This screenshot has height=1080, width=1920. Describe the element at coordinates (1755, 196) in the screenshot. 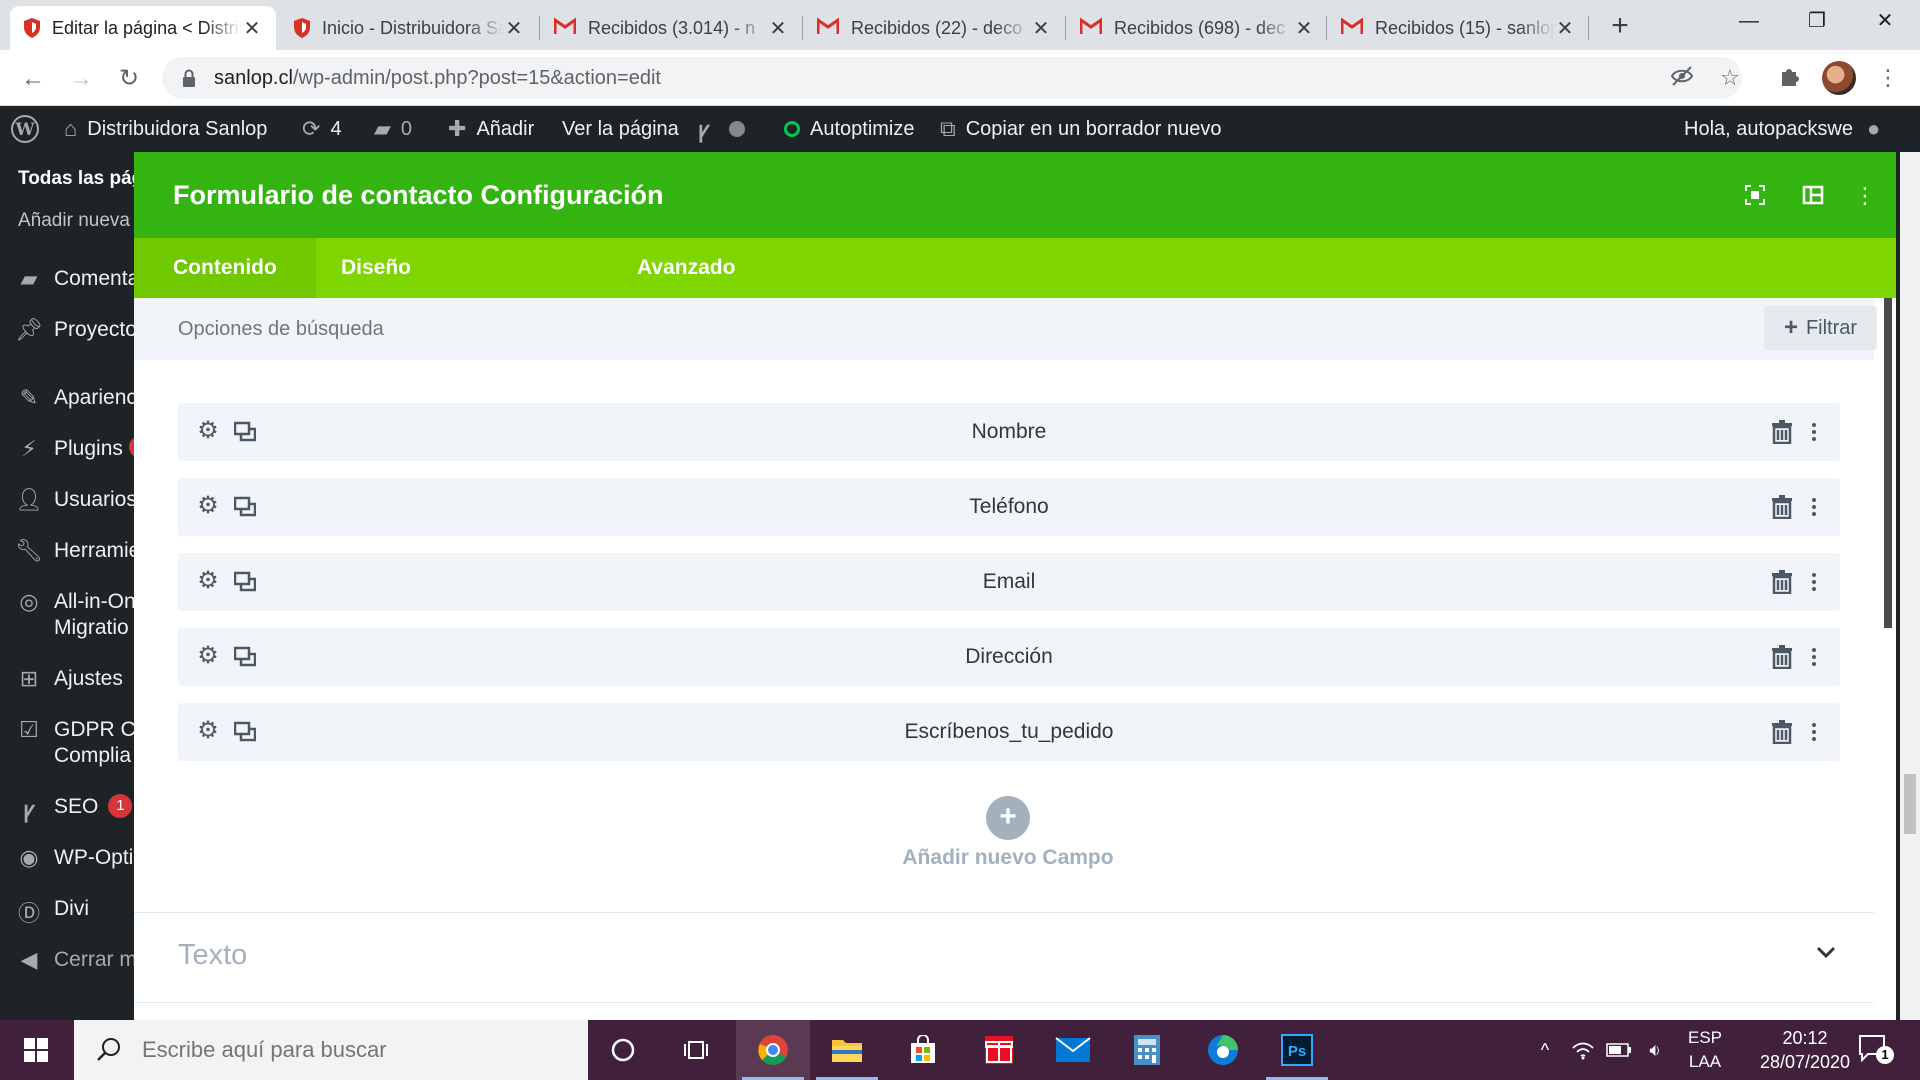

I see `fullscreen-icon` at that location.